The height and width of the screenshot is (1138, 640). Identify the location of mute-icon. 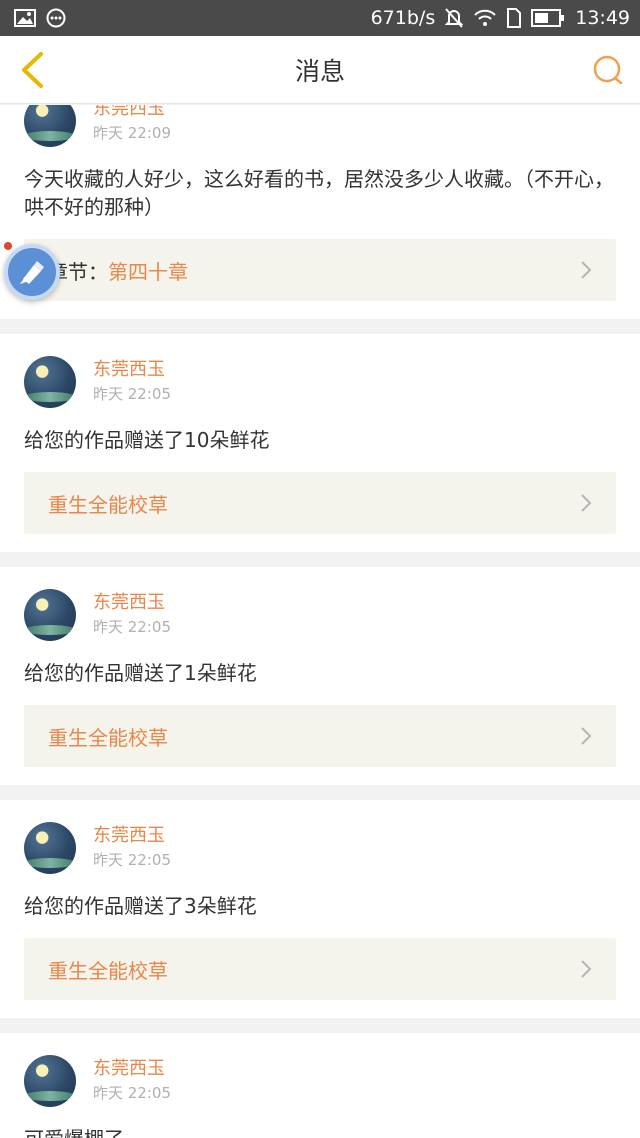
(454, 18).